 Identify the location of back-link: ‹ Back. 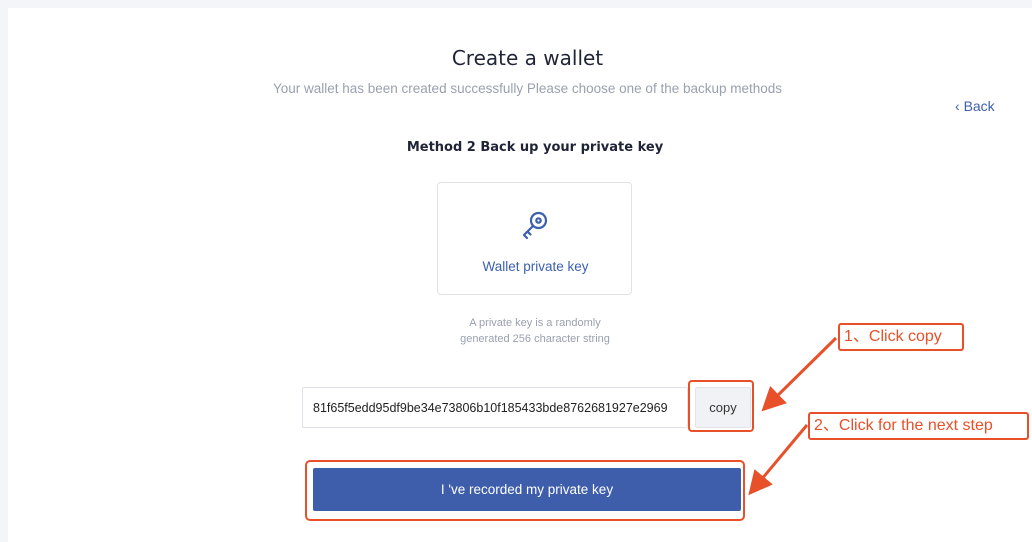
(975, 106).